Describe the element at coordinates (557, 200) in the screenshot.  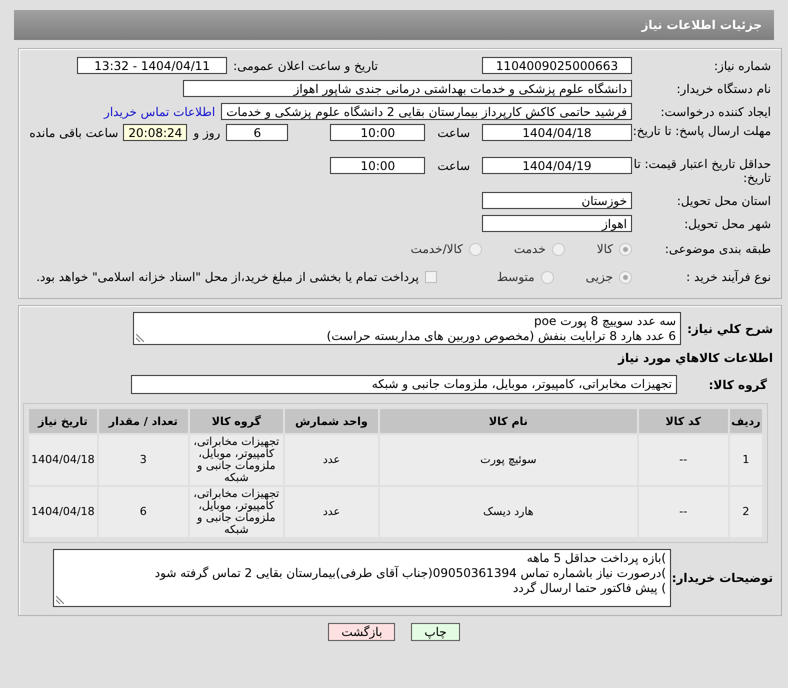
I see `text-field: خوزستان` at that location.